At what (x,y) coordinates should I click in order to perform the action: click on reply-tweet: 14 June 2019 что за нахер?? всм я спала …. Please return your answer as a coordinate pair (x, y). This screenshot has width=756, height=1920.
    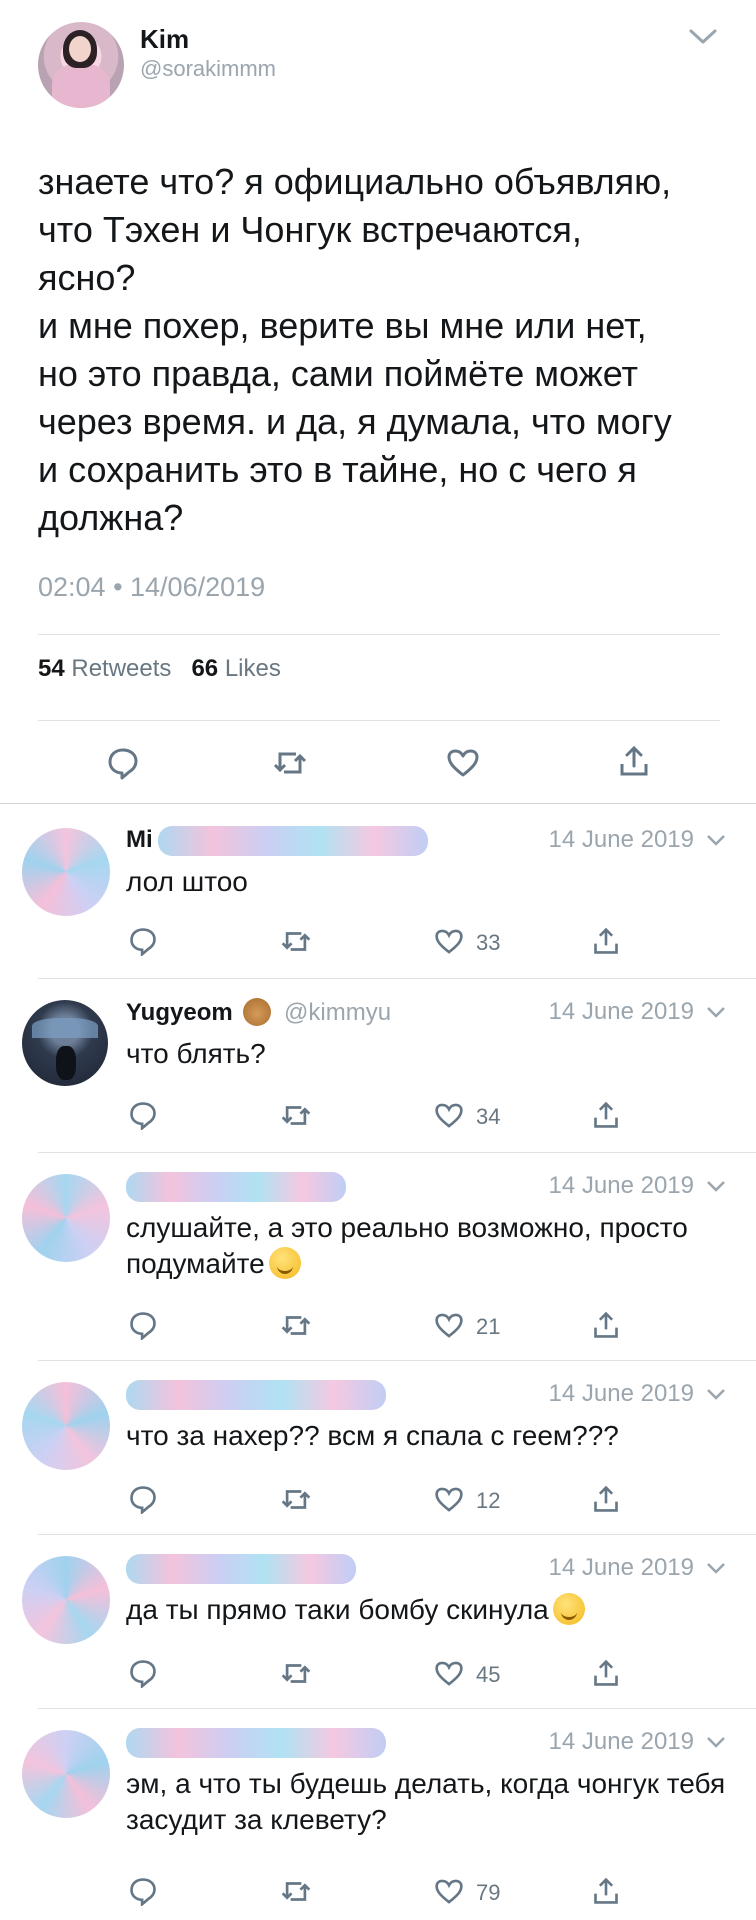
    Looking at the image, I should click on (378, 1448).